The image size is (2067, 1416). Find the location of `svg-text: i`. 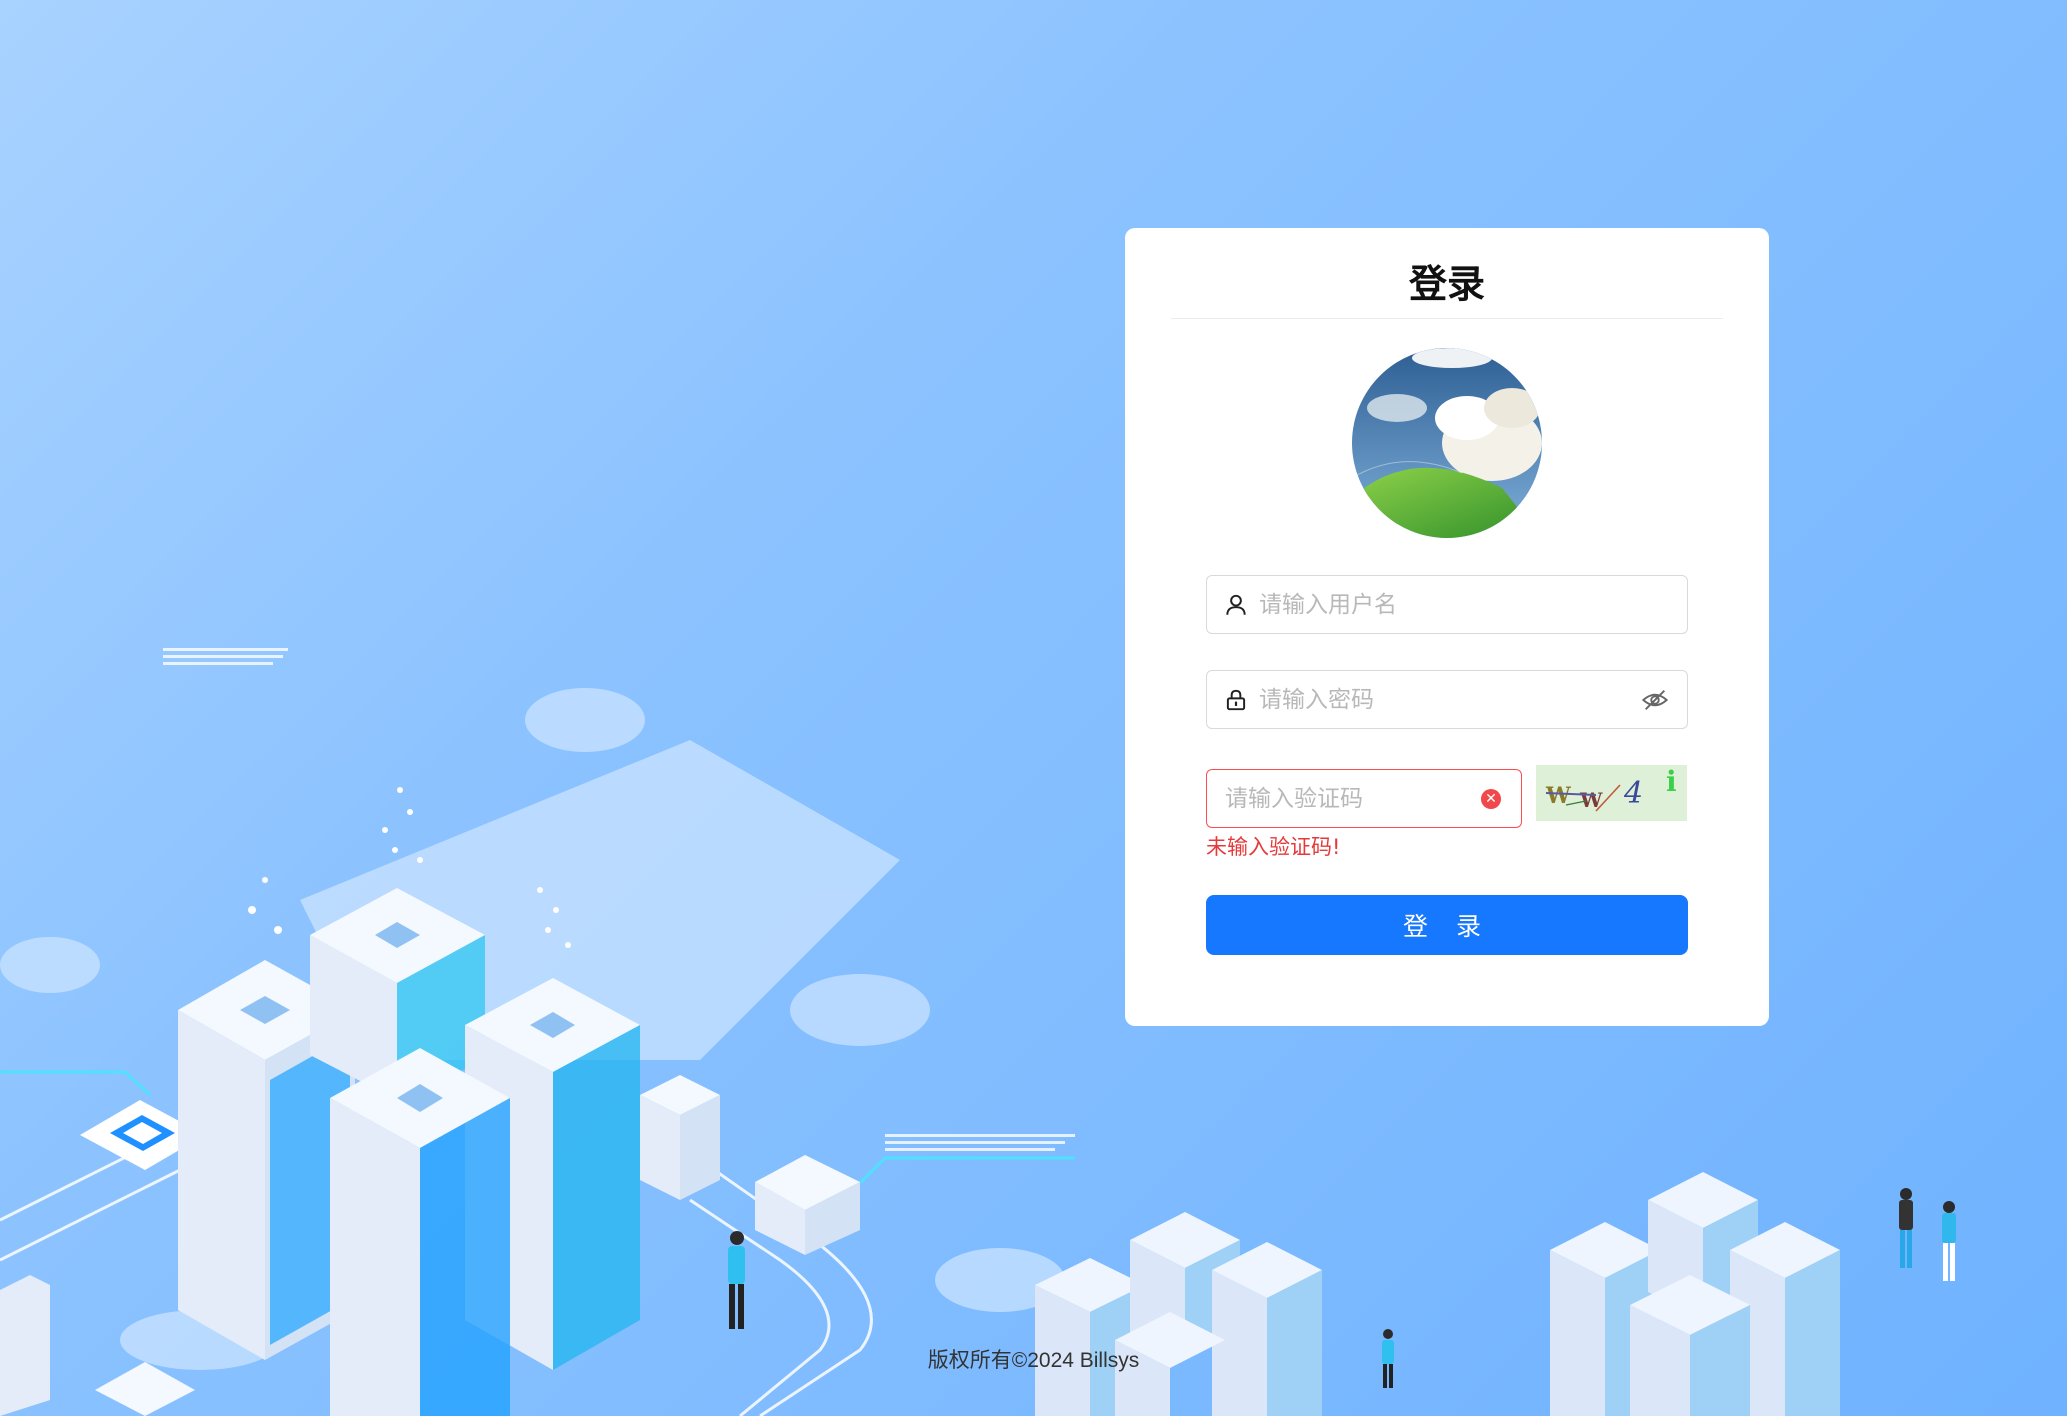

svg-text: i is located at coordinates (1671, 781).